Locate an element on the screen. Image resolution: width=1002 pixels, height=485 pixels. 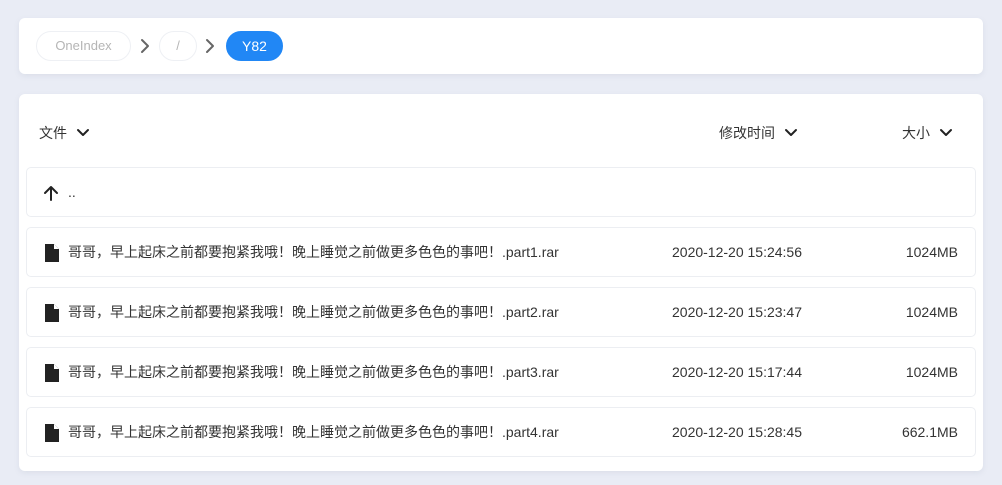
sort-by-modified-button: 修改时间 is located at coordinates (758, 133).